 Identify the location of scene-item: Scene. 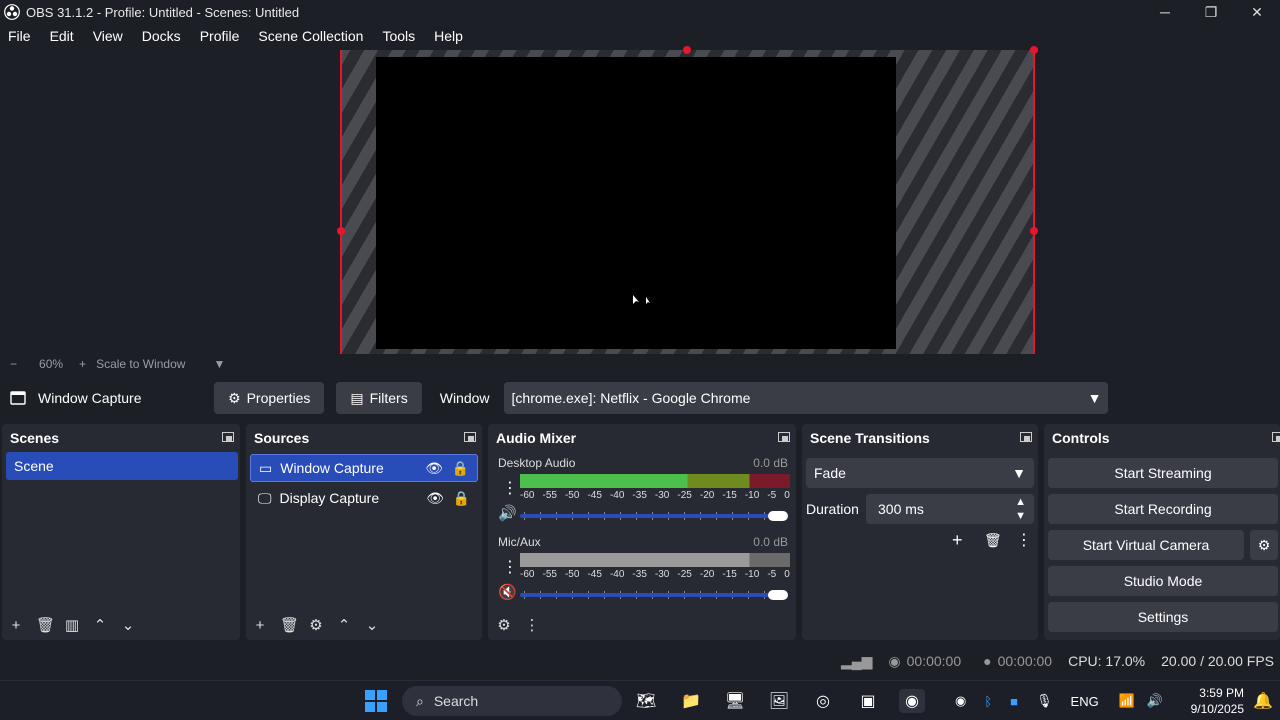
(122, 466).